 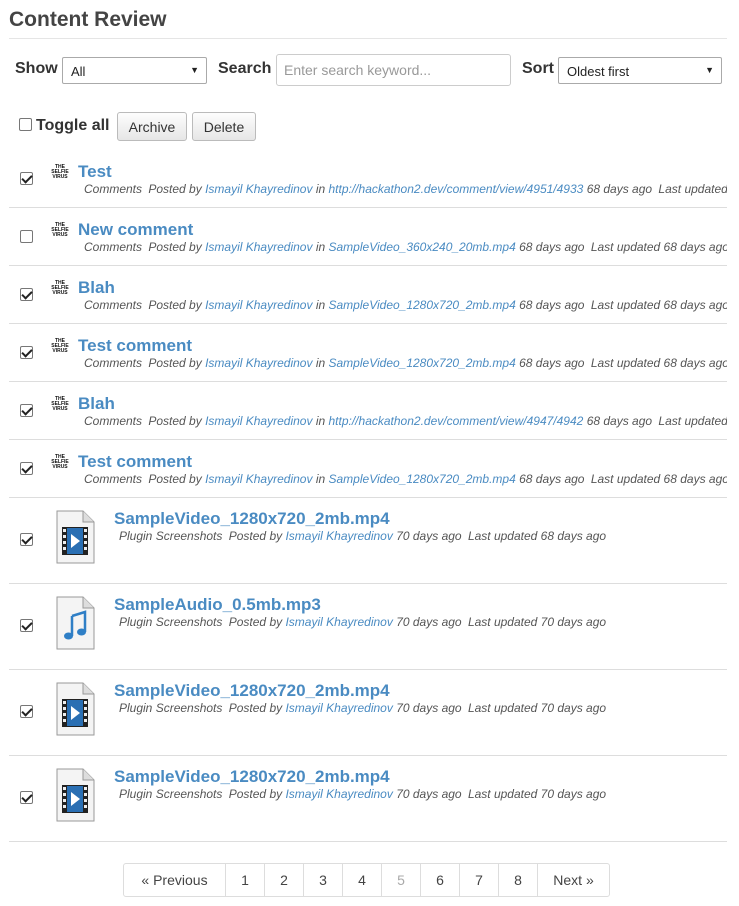 I want to click on pagination-page: 7, so click(x=478, y=880).